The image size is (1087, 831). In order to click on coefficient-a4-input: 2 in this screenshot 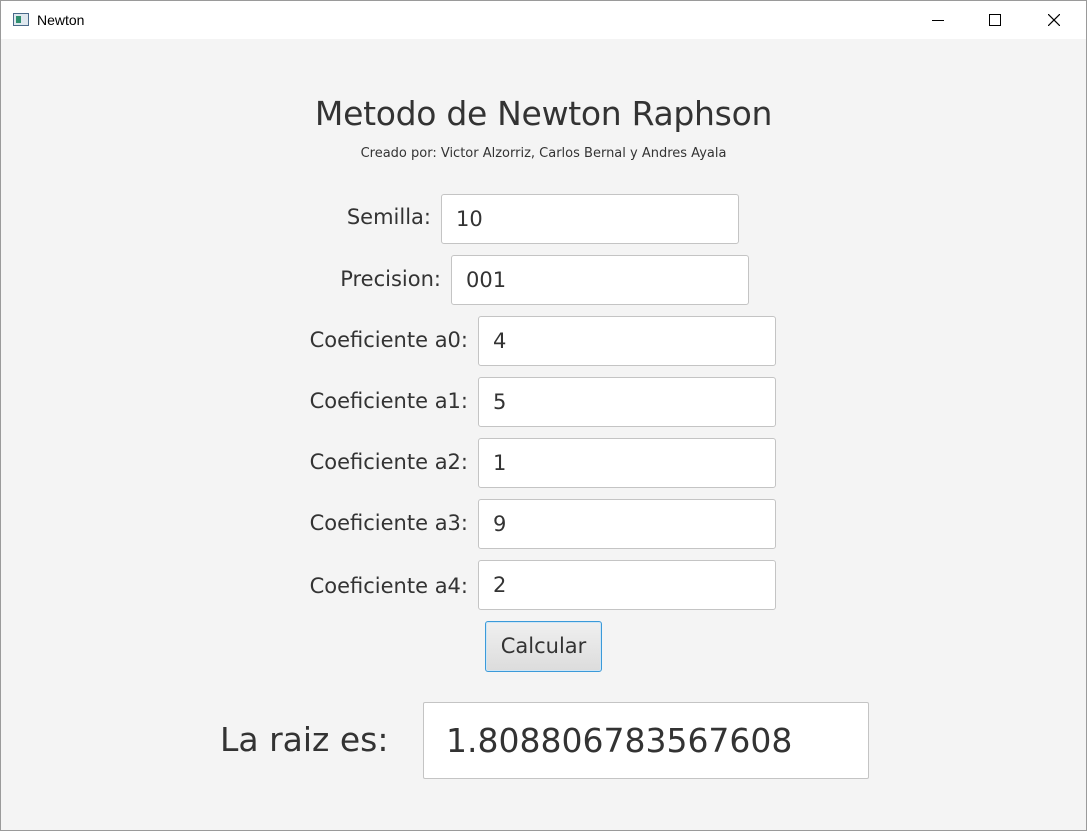, I will do `click(627, 585)`.